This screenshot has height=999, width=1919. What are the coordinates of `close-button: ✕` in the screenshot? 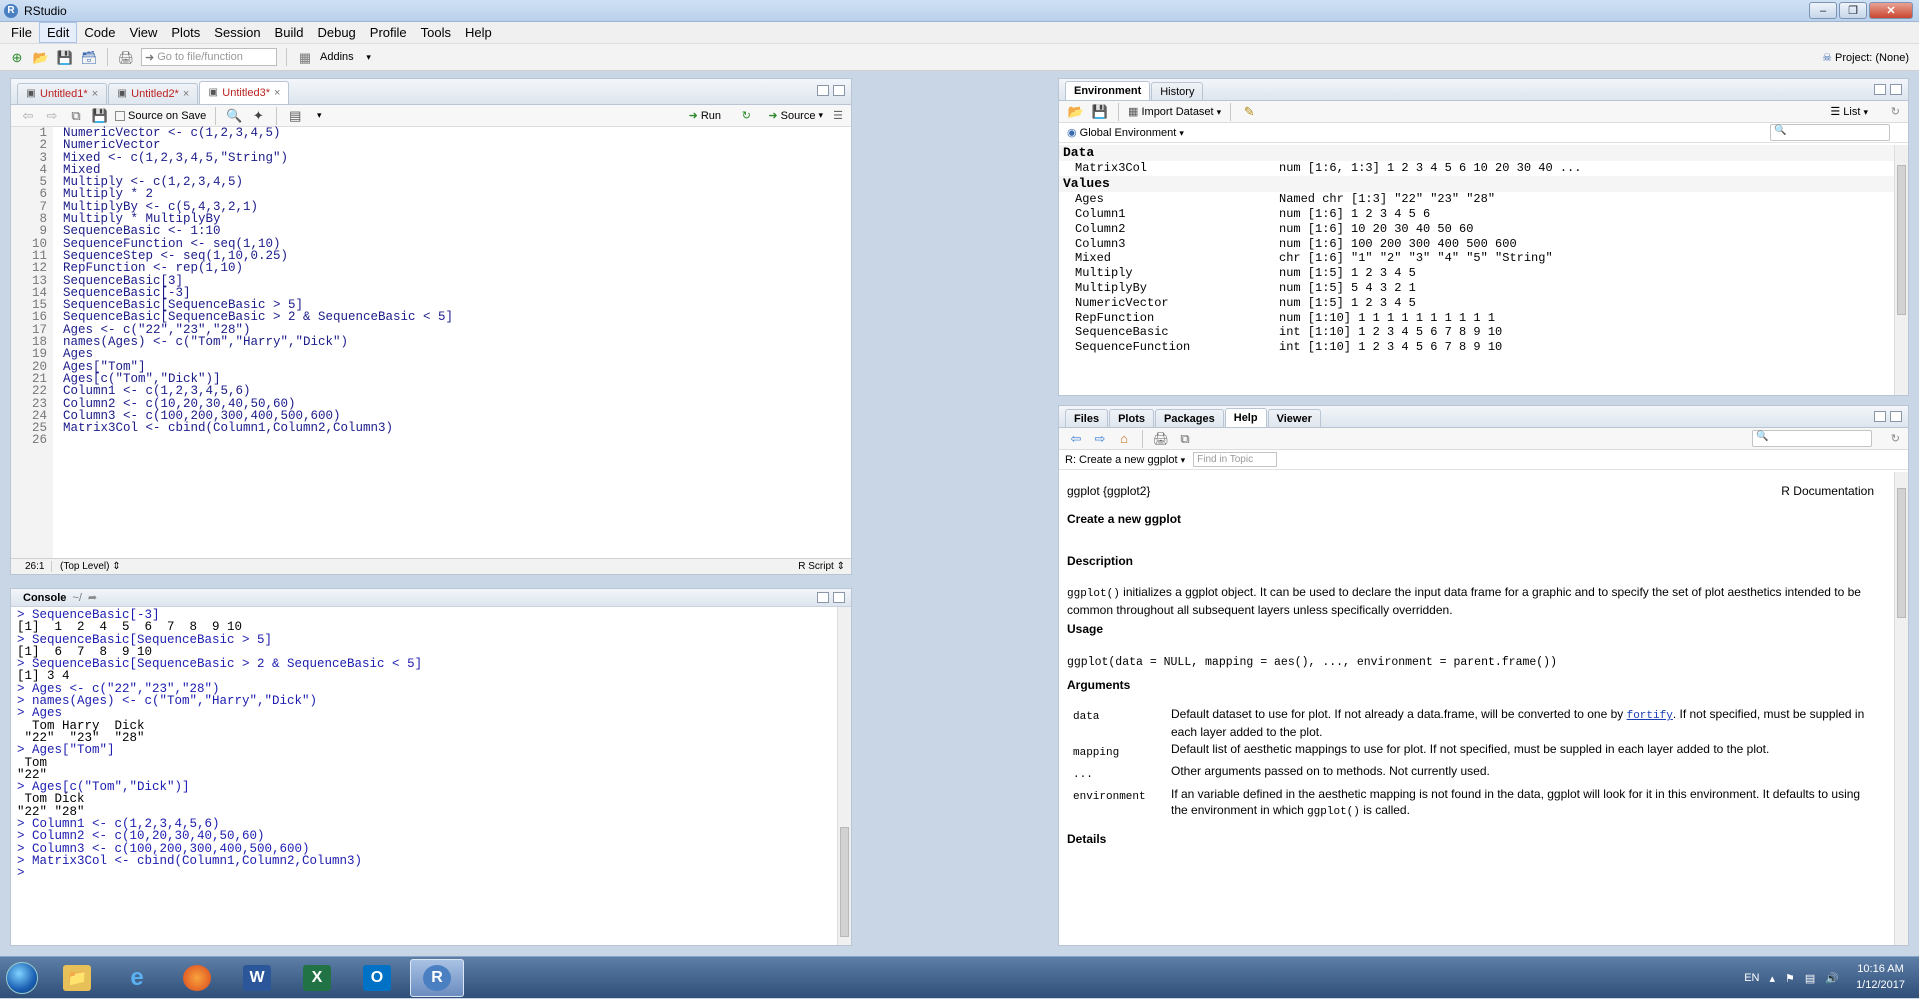 It's located at (1891, 10).